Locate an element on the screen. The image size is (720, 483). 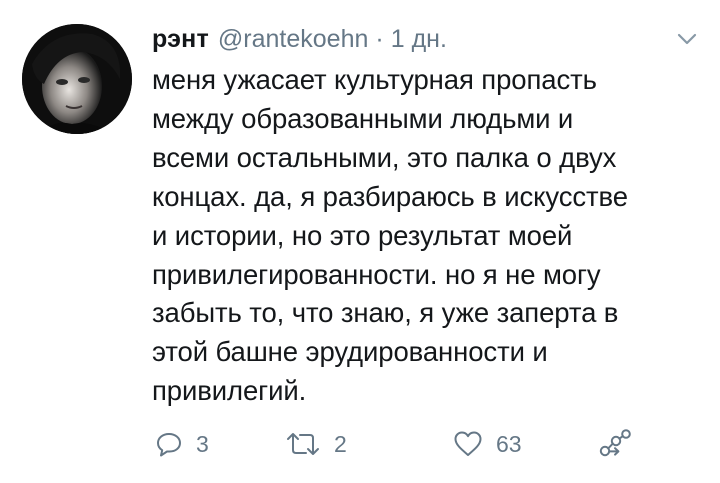
retweet-icon is located at coordinates (303, 444).